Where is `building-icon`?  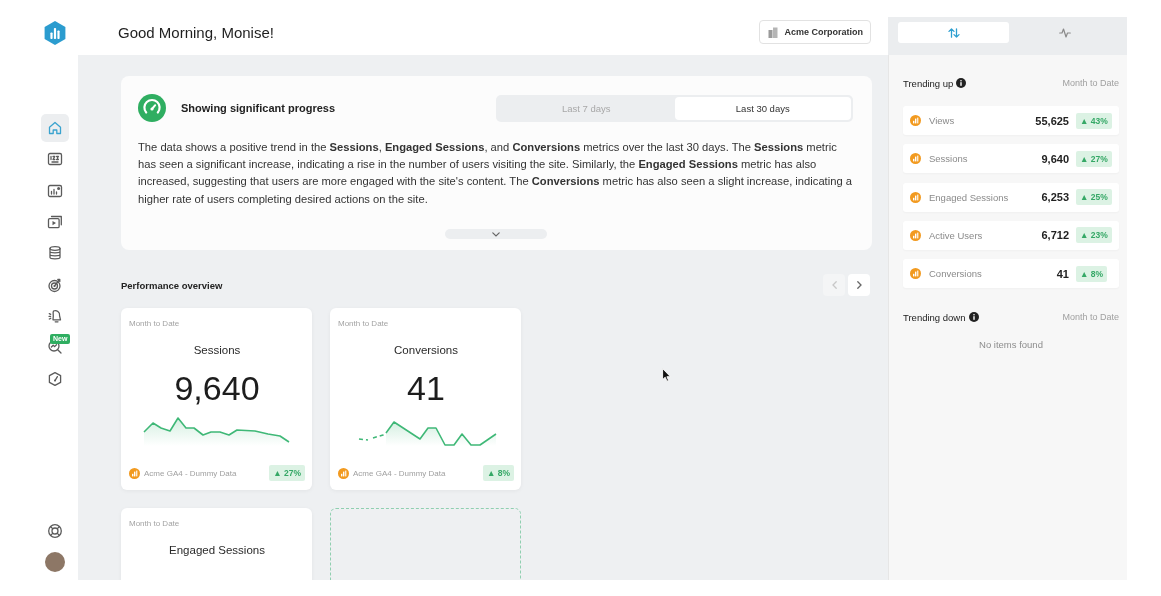 building-icon is located at coordinates (773, 32).